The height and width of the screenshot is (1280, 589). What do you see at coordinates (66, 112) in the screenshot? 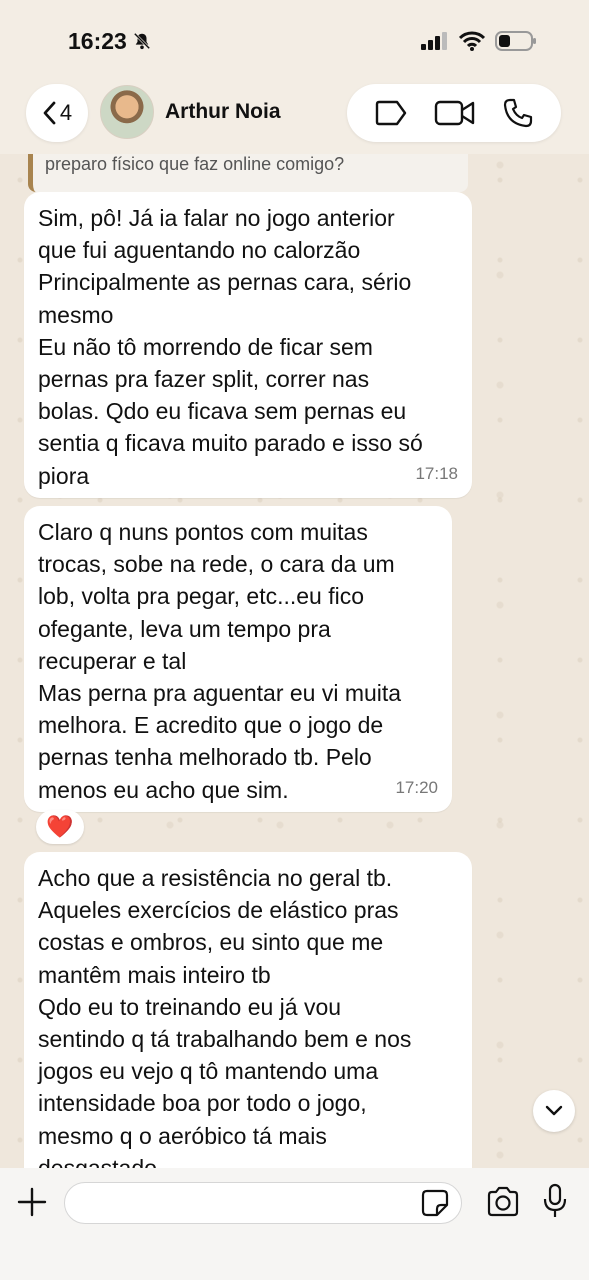
I see `unread-count: 4` at bounding box center [66, 112].